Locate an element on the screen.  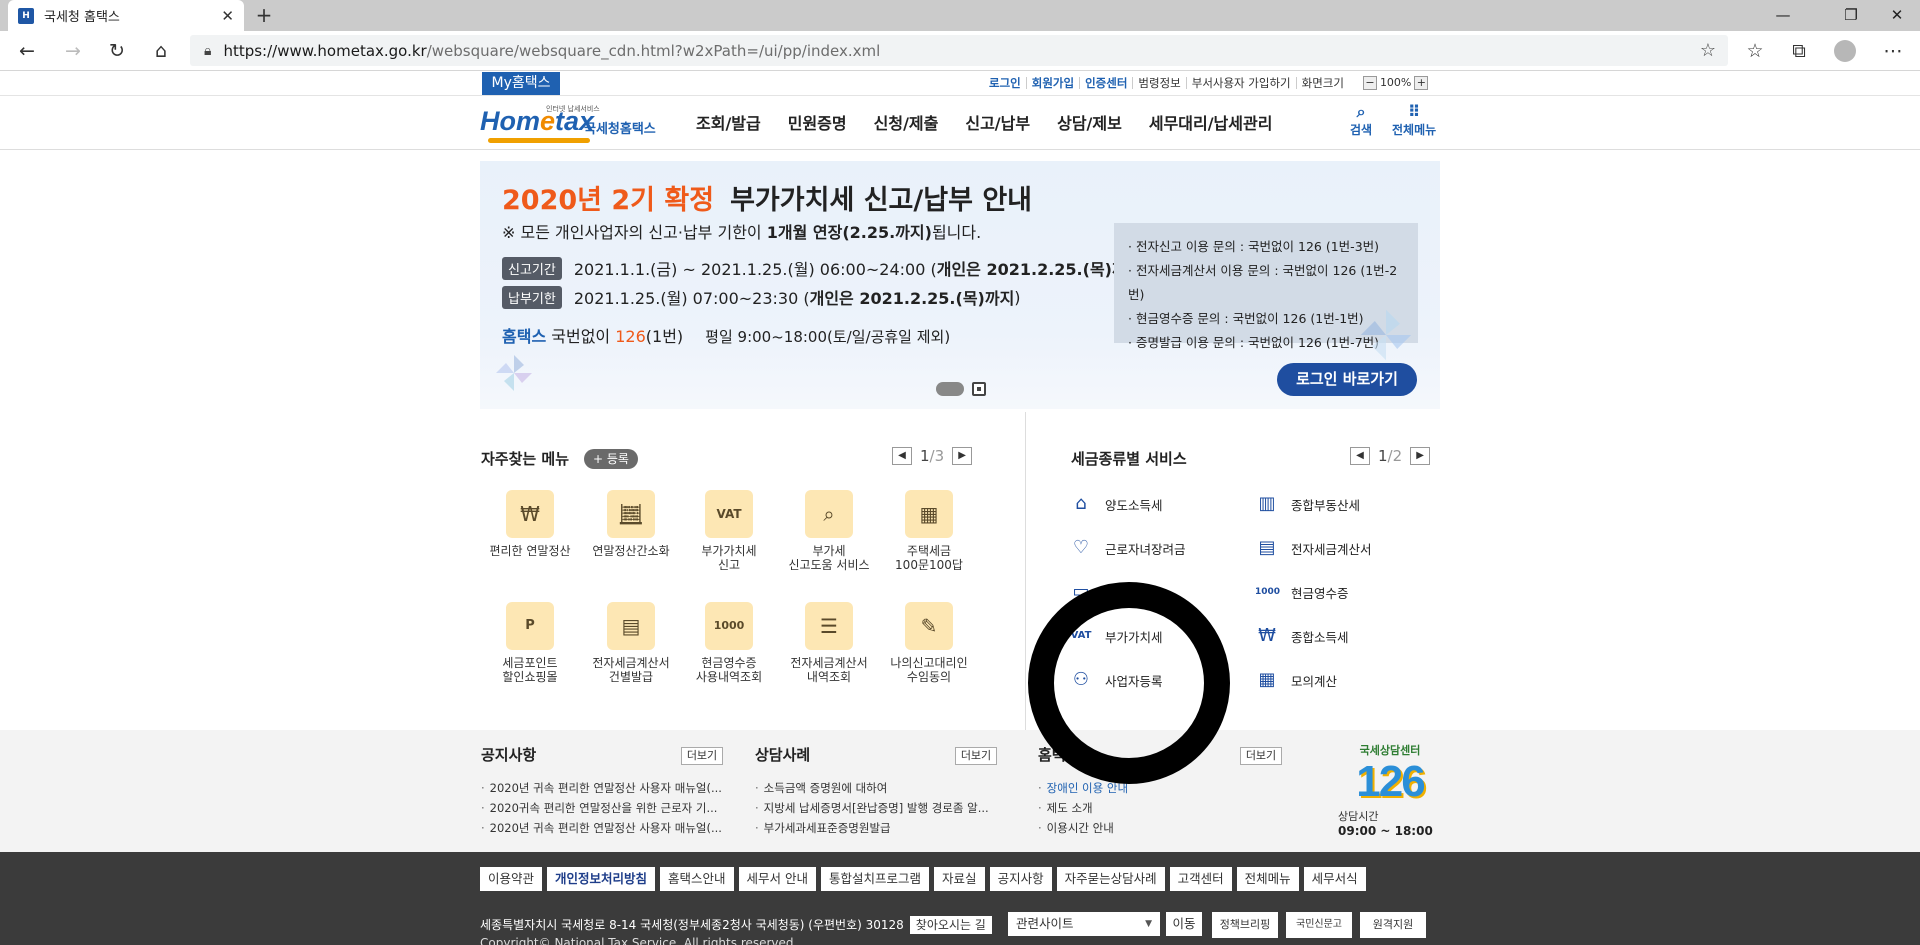
footer-link: 전체메뉴 is located at coordinates (1267, 879).